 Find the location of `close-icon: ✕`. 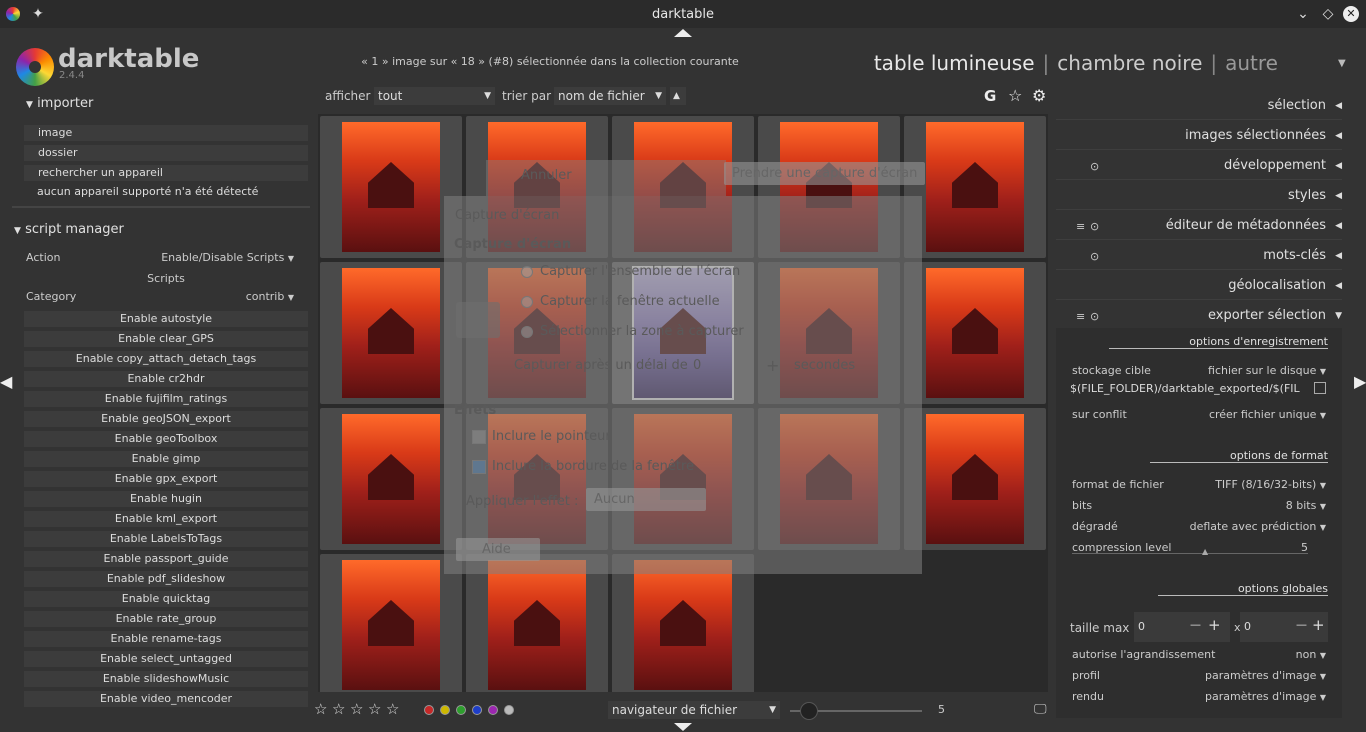

close-icon: ✕ is located at coordinates (1351, 14).